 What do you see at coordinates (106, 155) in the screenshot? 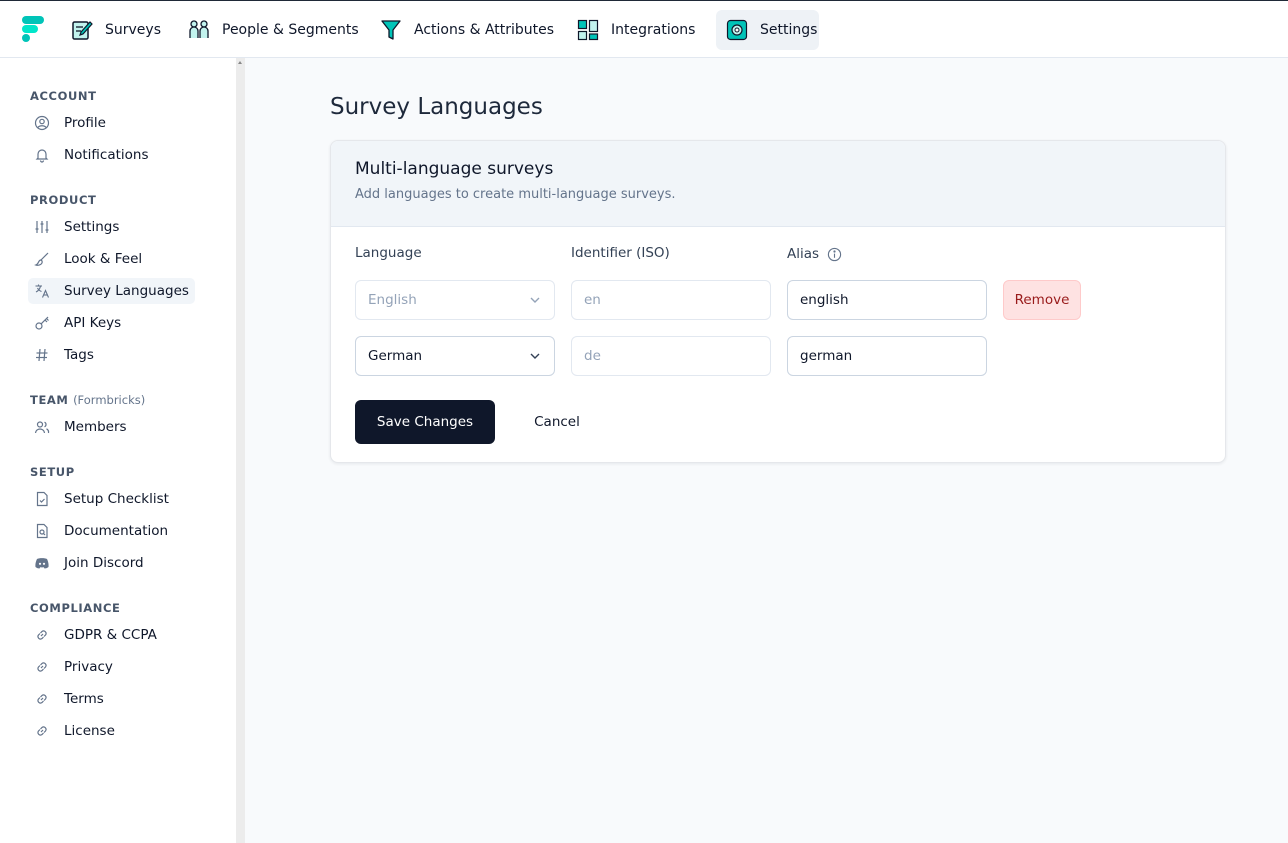
I see `sidebar-item-label: Notifications` at bounding box center [106, 155].